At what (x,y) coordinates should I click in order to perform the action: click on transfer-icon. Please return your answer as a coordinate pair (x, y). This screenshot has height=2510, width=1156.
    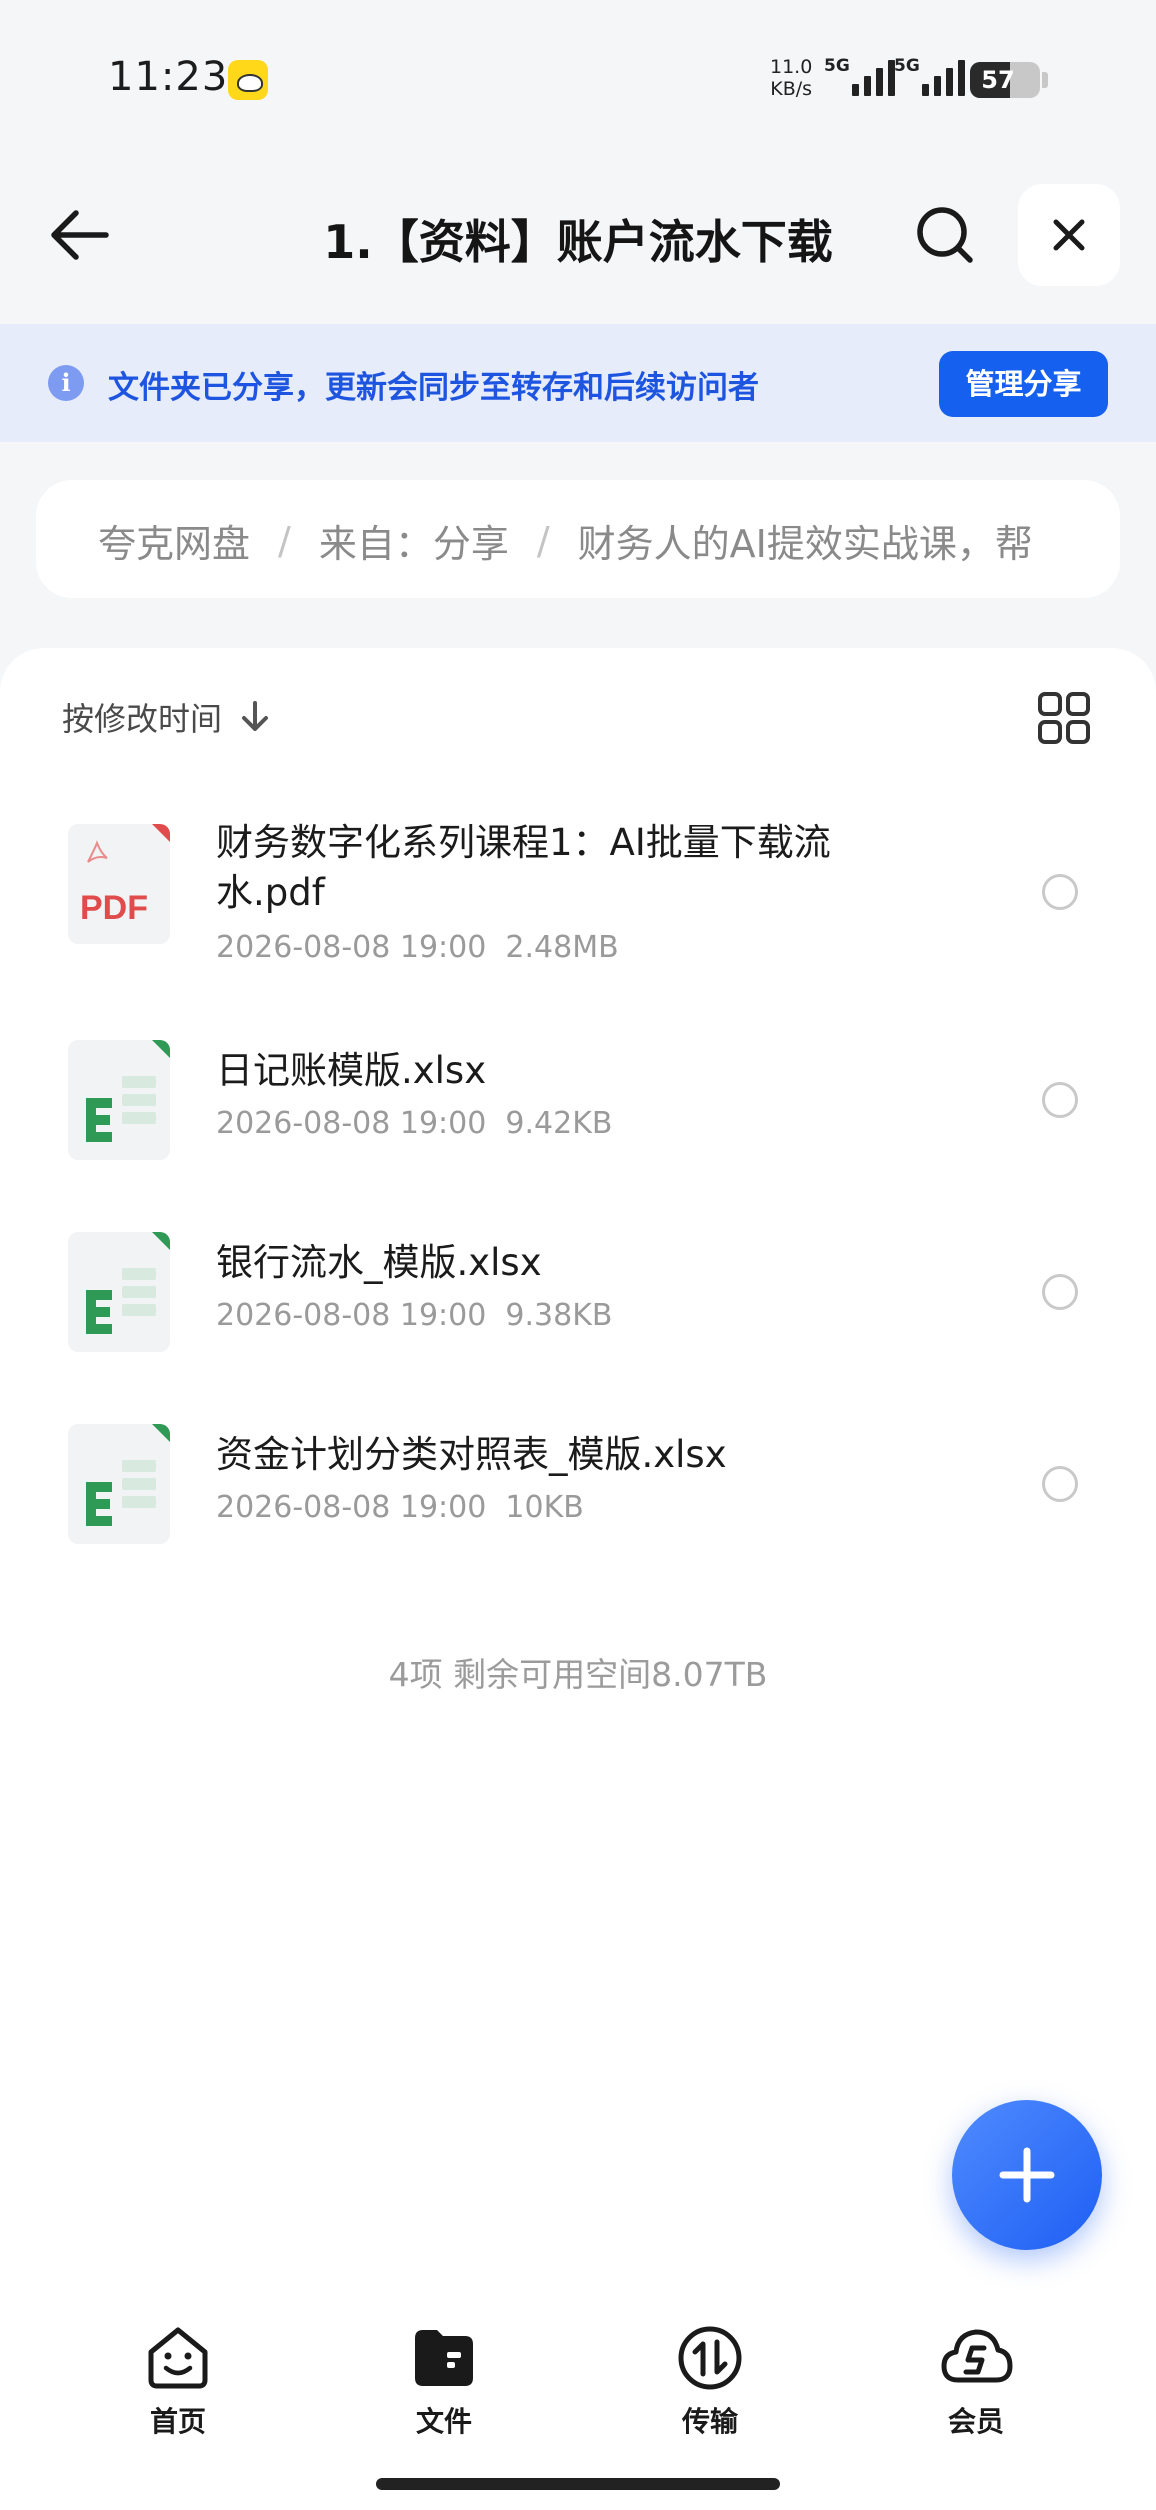
    Looking at the image, I should click on (710, 2358).